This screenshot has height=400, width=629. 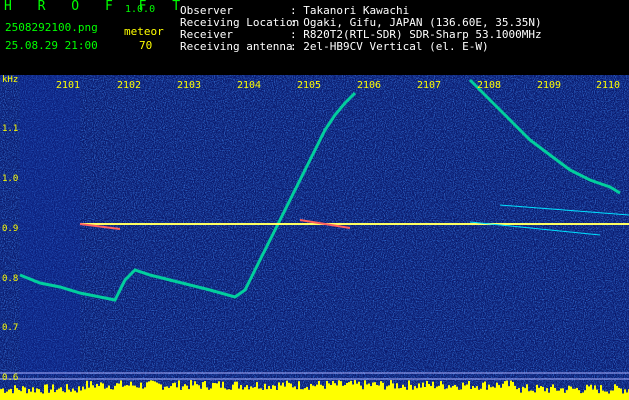 What do you see at coordinates (129, 85) in the screenshot?
I see `time-tick-2102: 2102` at bounding box center [129, 85].